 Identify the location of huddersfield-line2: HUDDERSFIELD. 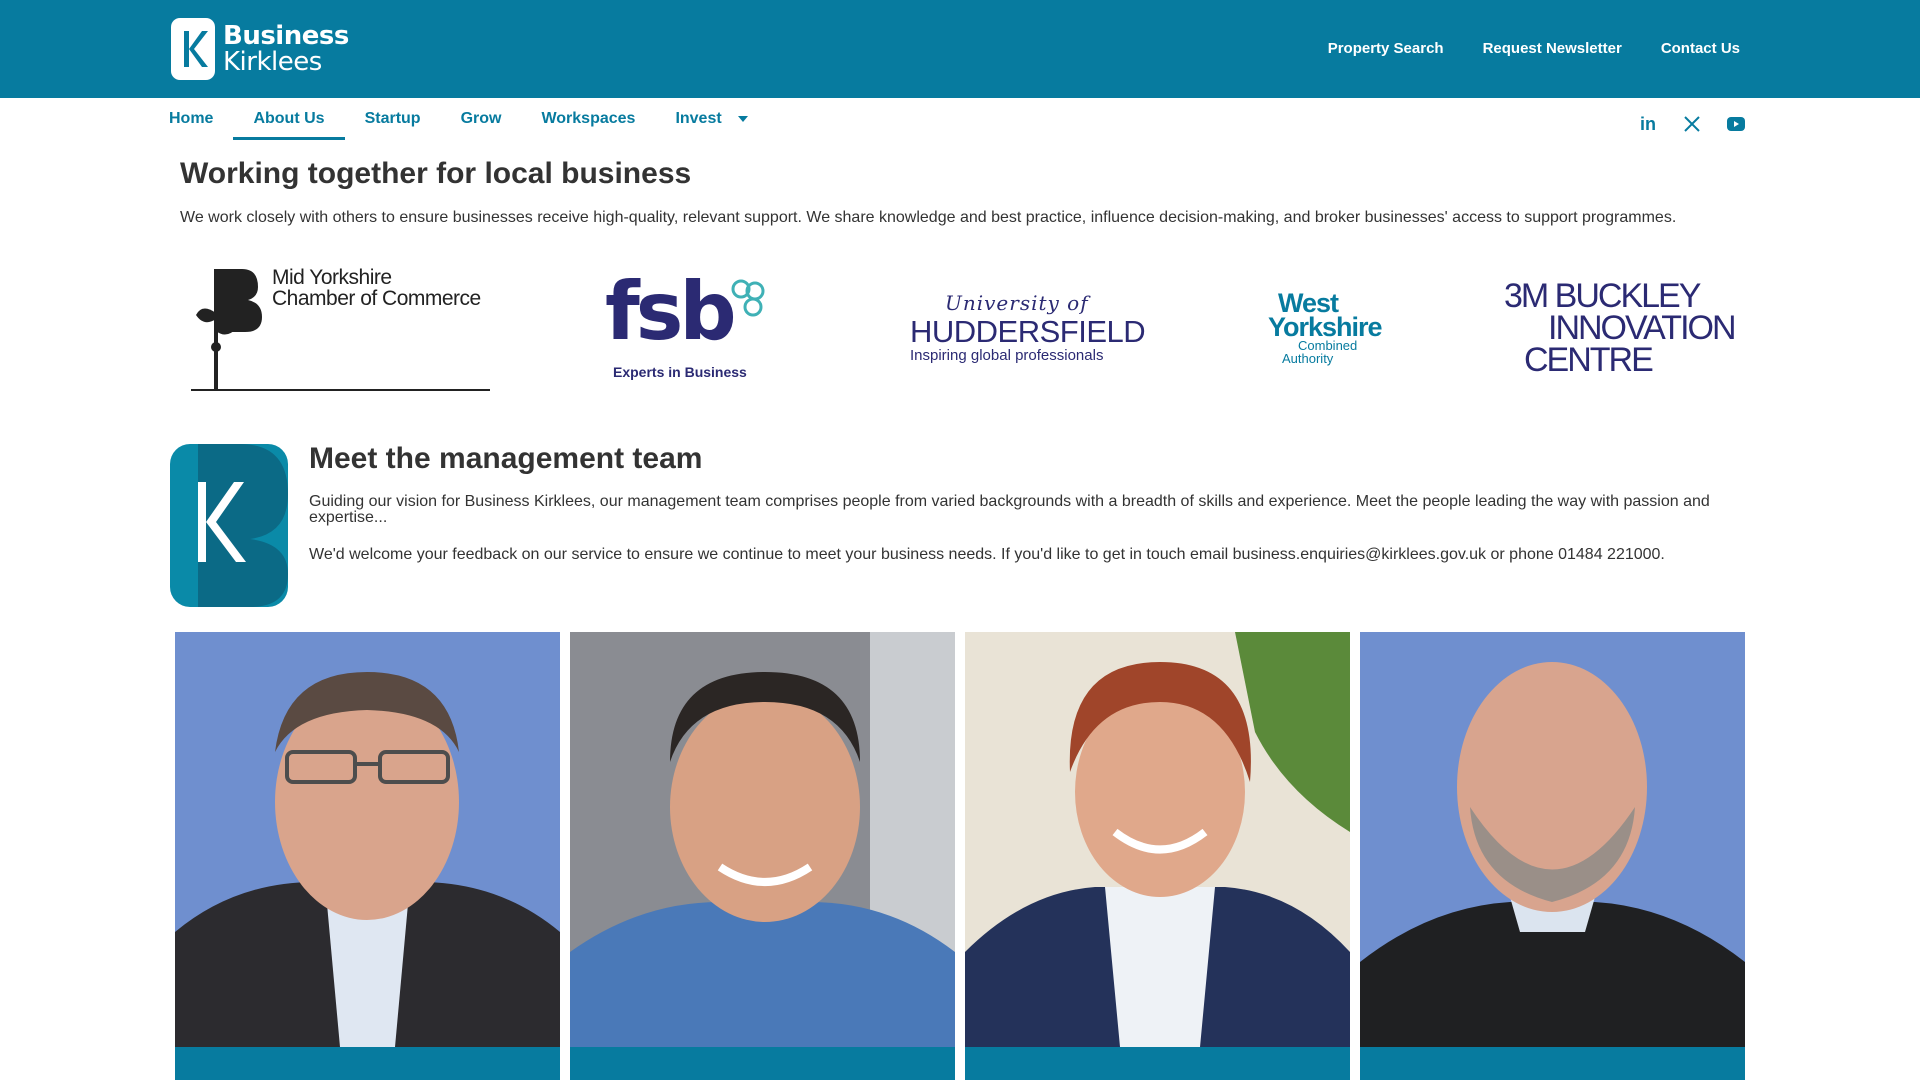
(1028, 331).